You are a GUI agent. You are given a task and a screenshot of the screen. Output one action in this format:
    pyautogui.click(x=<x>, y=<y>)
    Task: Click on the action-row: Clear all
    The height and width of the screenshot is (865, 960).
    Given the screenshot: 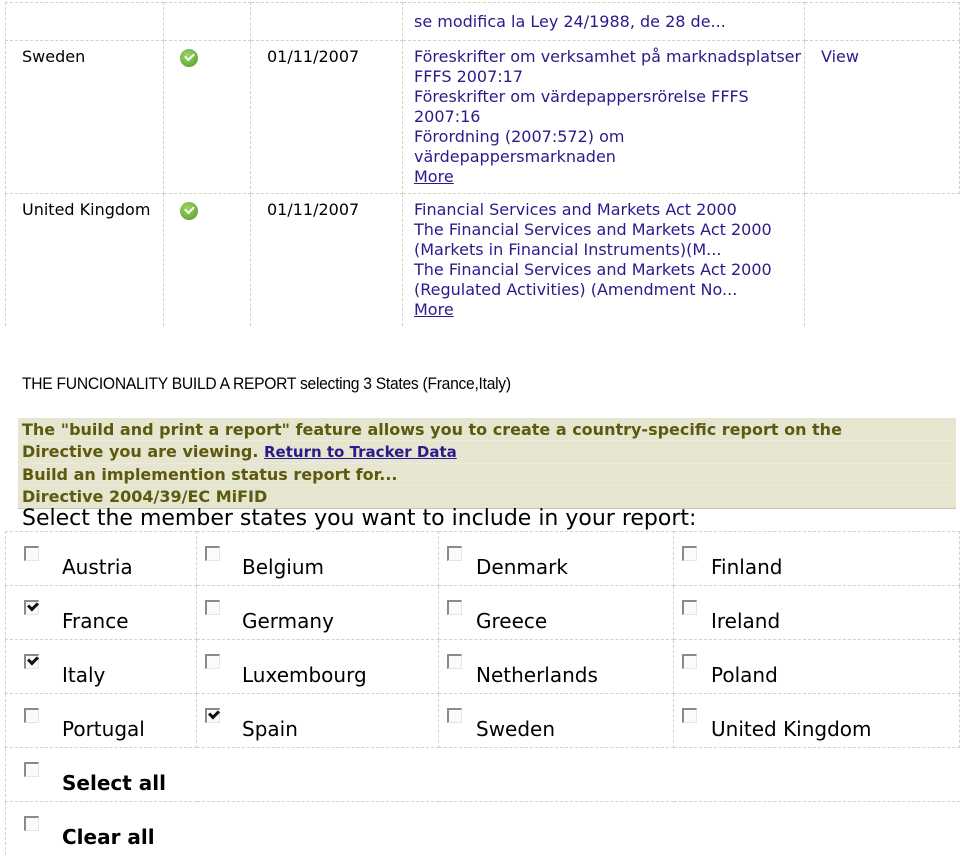 What is the action you would take?
    pyautogui.click(x=482, y=828)
    